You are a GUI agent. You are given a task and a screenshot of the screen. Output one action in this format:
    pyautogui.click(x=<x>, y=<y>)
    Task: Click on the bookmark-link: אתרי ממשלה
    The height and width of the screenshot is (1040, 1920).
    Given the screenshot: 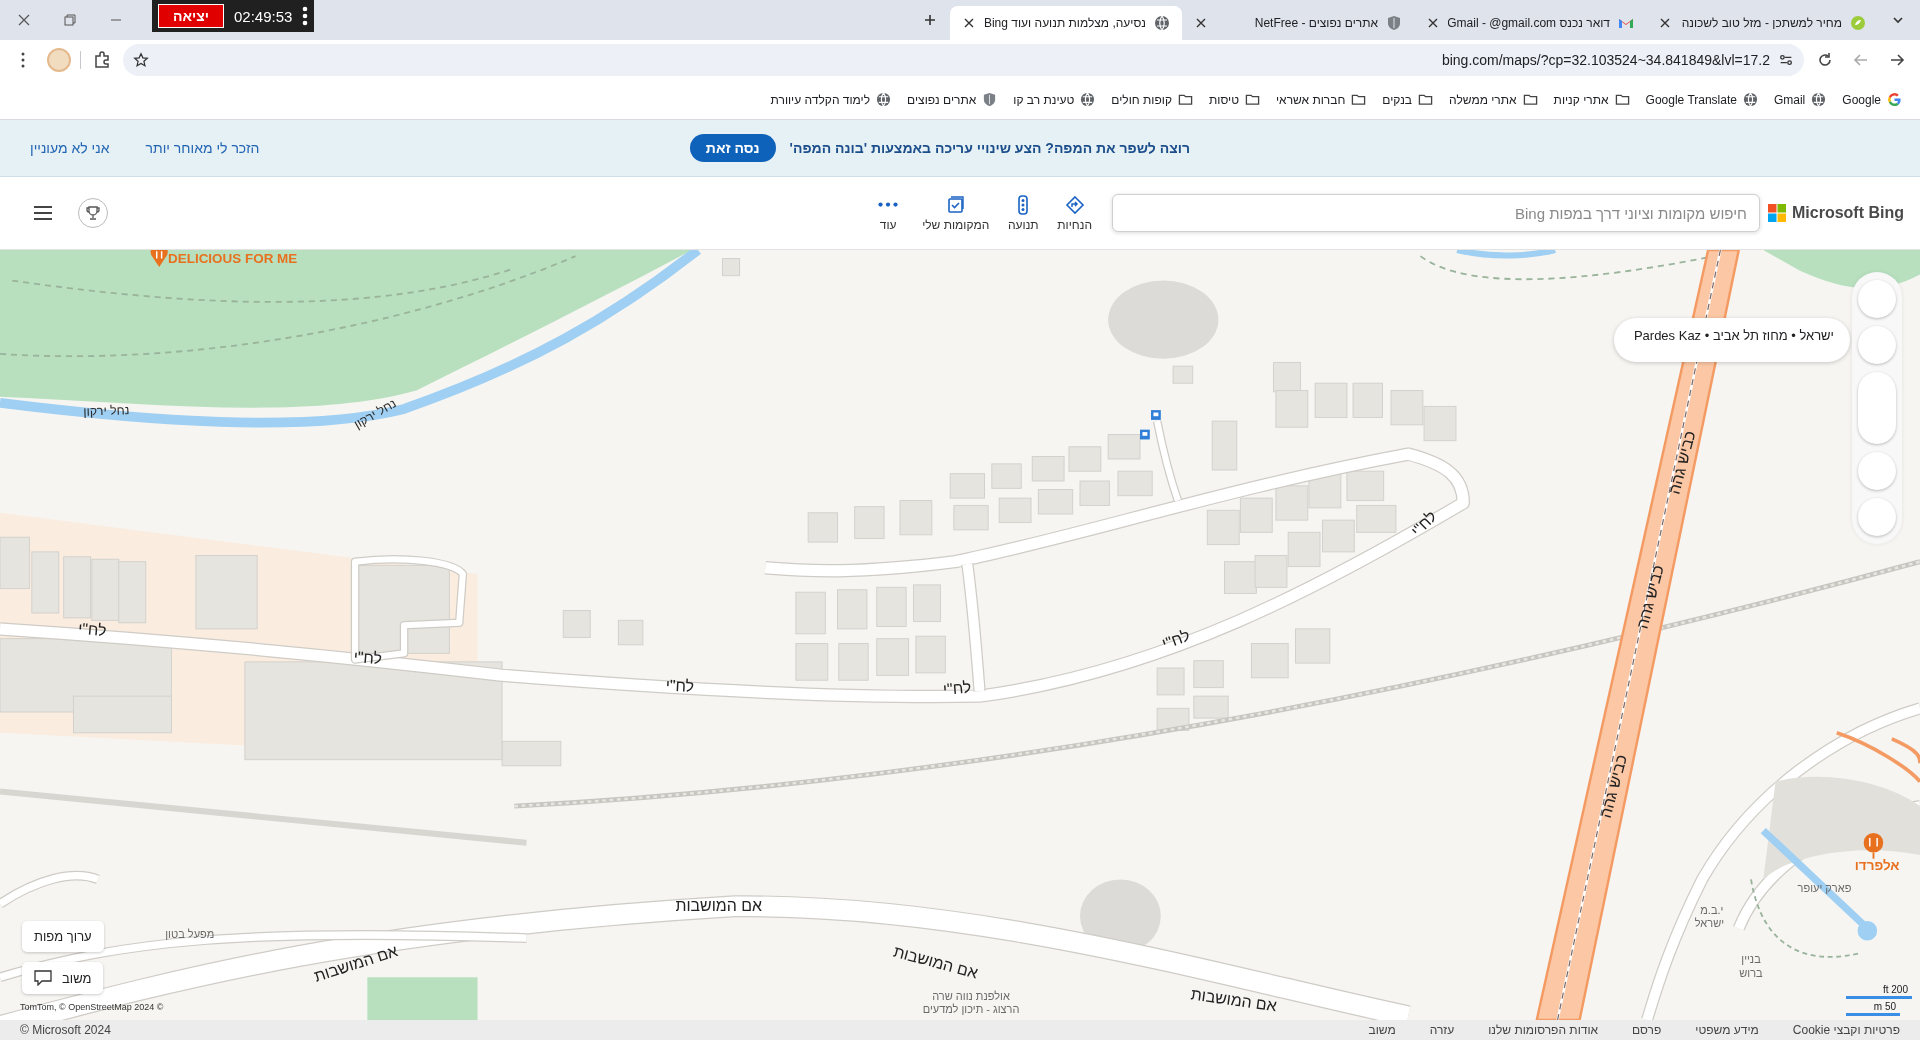 What is the action you would take?
    pyautogui.click(x=1483, y=99)
    